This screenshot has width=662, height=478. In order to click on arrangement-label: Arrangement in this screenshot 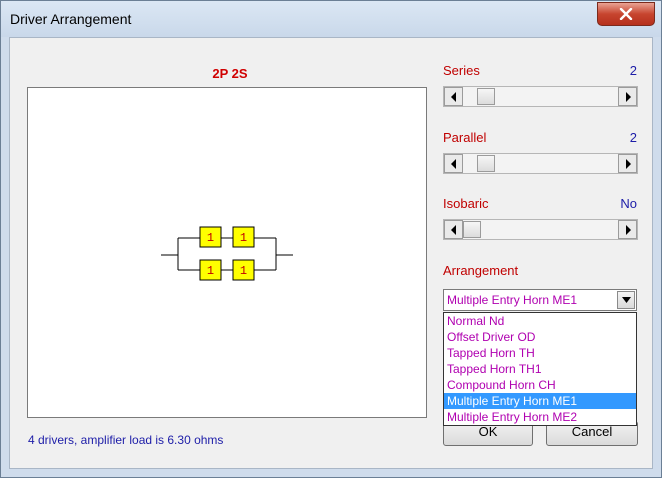, I will do `click(481, 270)`.